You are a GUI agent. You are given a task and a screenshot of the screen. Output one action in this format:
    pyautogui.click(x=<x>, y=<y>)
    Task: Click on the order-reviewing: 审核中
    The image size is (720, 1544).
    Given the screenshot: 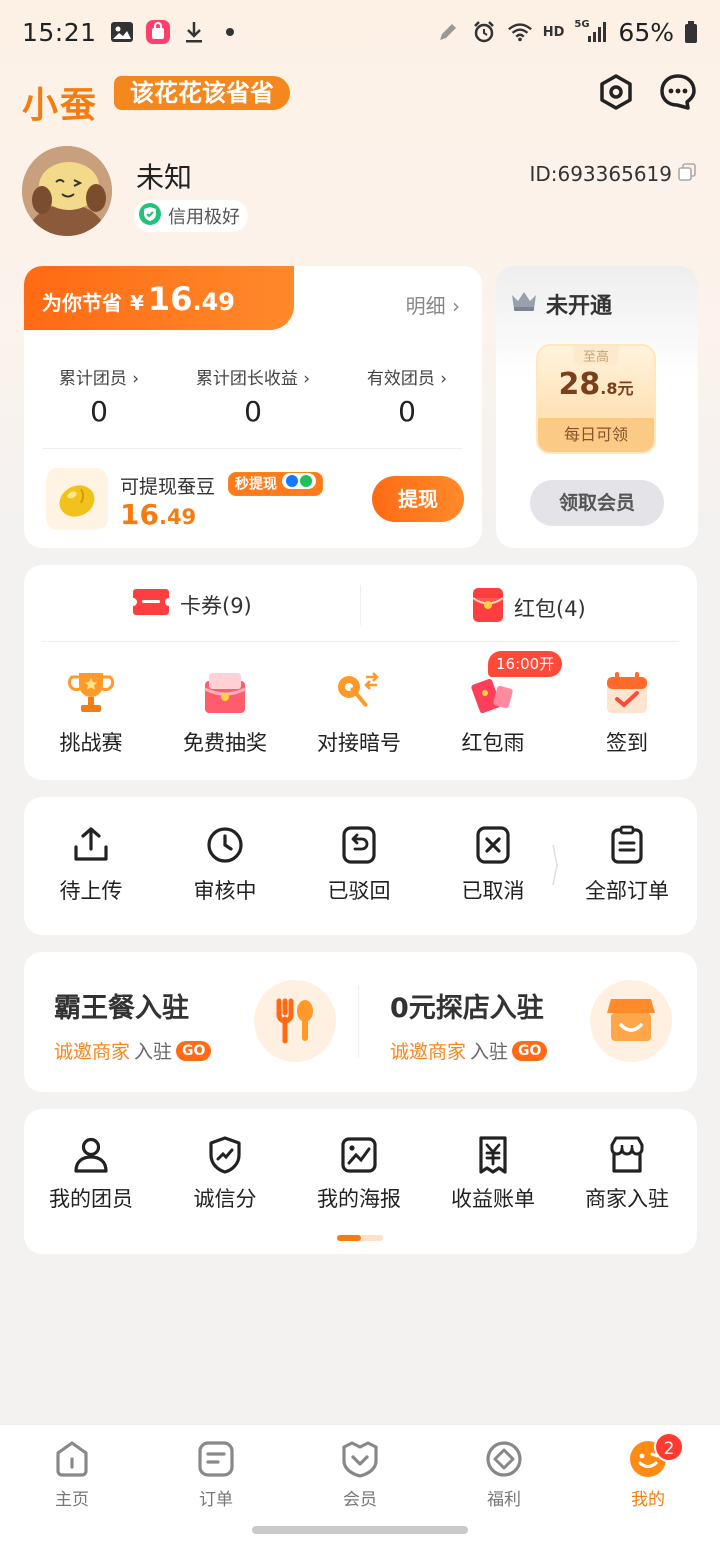 What is the action you would take?
    pyautogui.click(x=225, y=865)
    